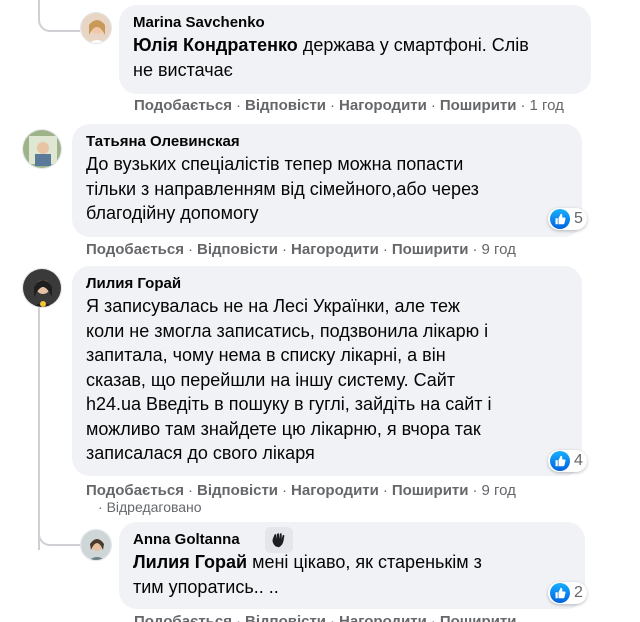 Image resolution: width=640 pixels, height=622 pixels. I want to click on edited-label: · Відредаговано, so click(150, 507).